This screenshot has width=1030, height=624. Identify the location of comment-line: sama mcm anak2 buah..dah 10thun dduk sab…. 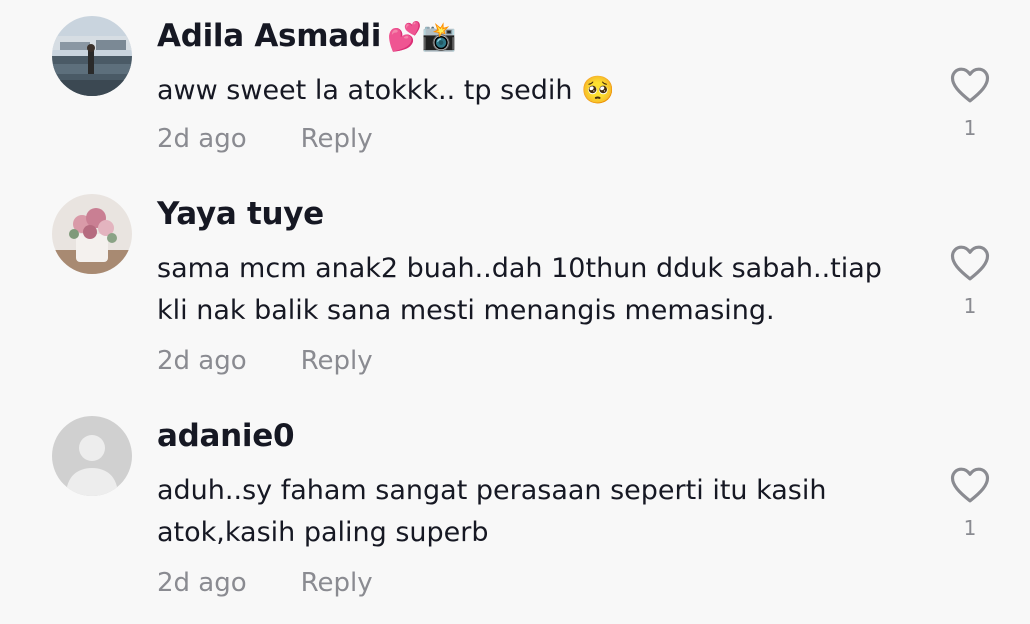
(519, 268).